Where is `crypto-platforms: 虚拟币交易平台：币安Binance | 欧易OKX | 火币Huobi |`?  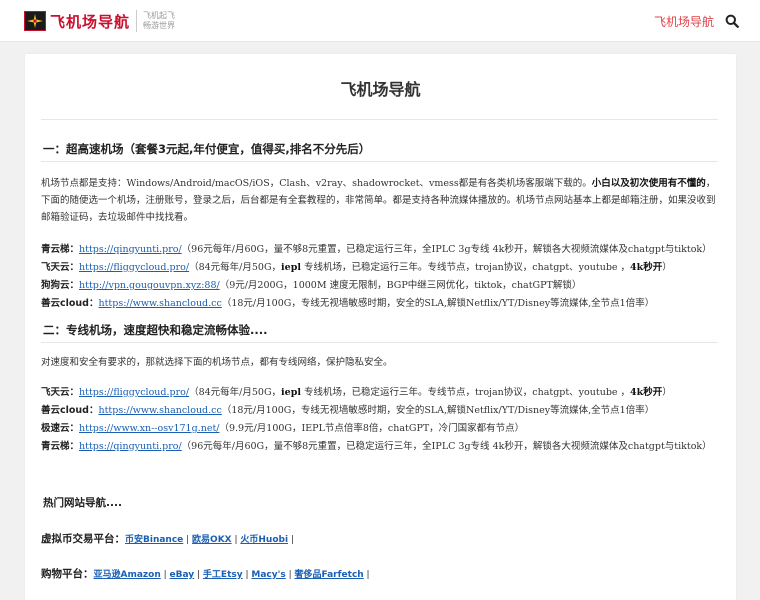
crypto-platforms: 虚拟币交易平台：币安Binance | 欧易OKX | 火币Huobi | is located at coordinates (167, 539).